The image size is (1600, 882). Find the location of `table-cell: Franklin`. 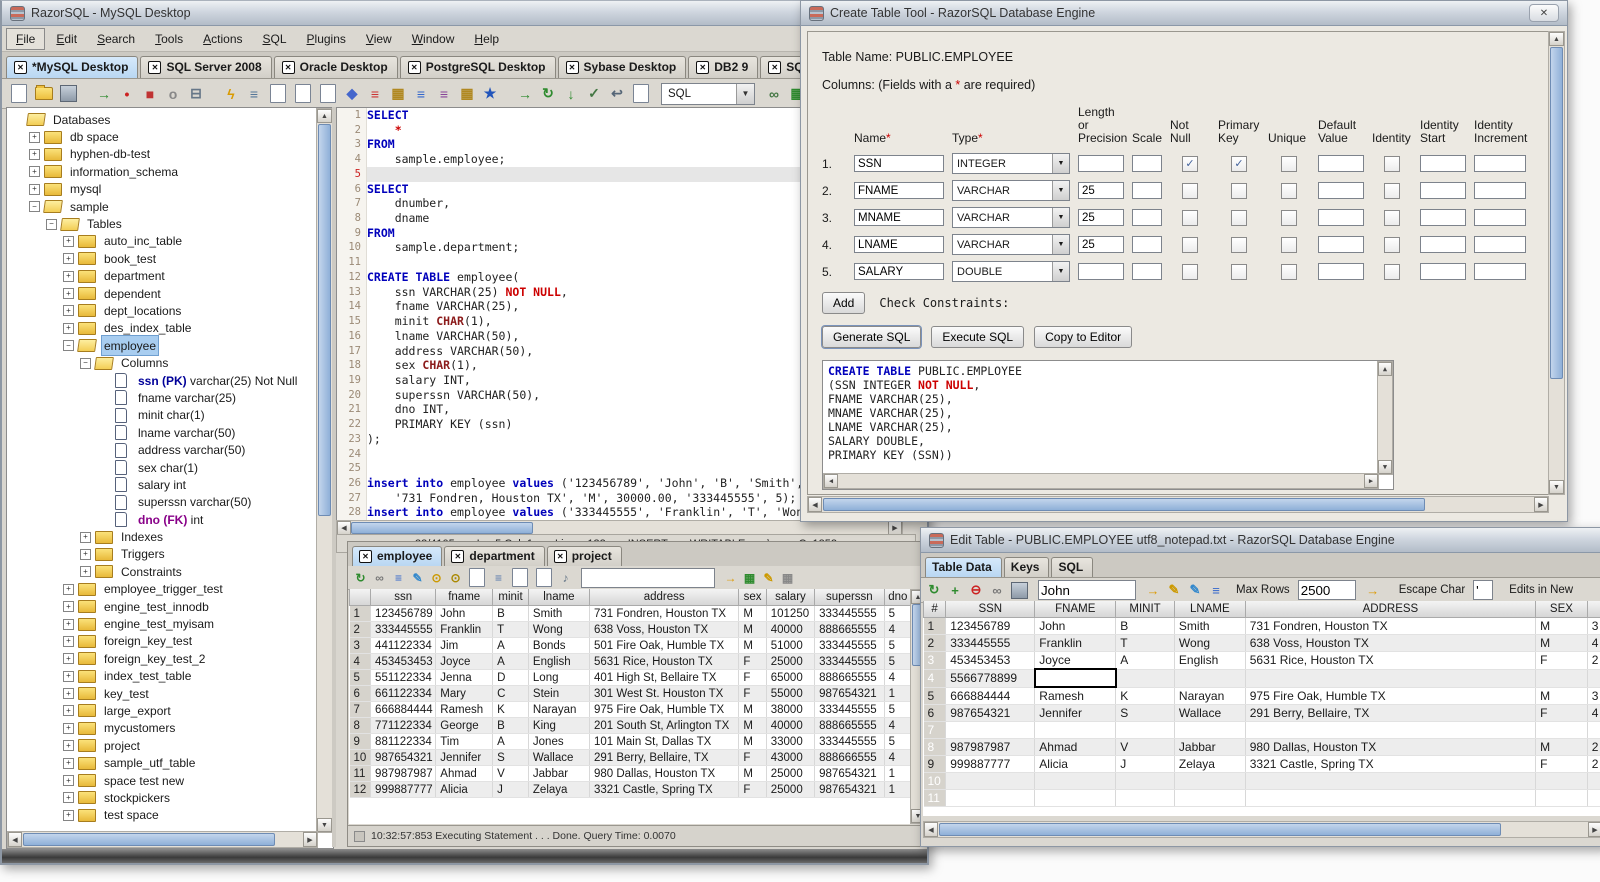

table-cell: Franklin is located at coordinates (464, 629).